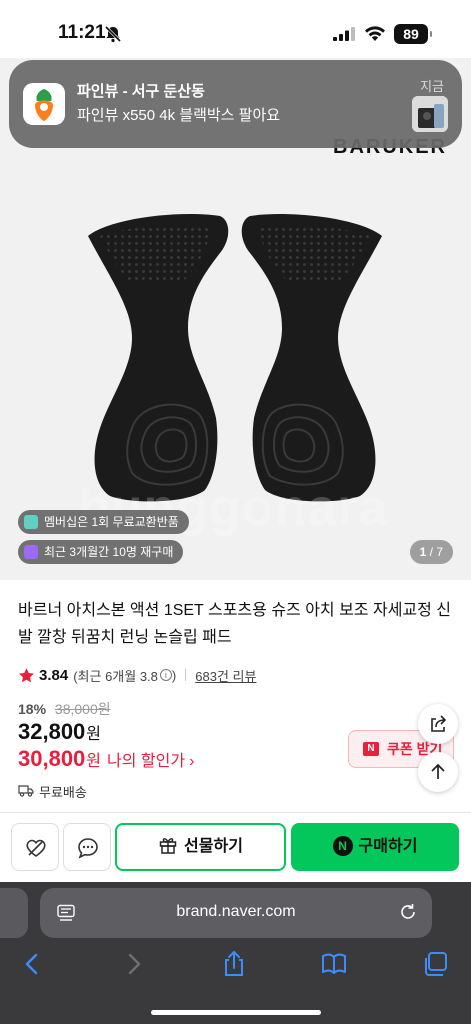 The height and width of the screenshot is (1024, 471). Describe the element at coordinates (168, 846) in the screenshot. I see `gift-icon` at that location.